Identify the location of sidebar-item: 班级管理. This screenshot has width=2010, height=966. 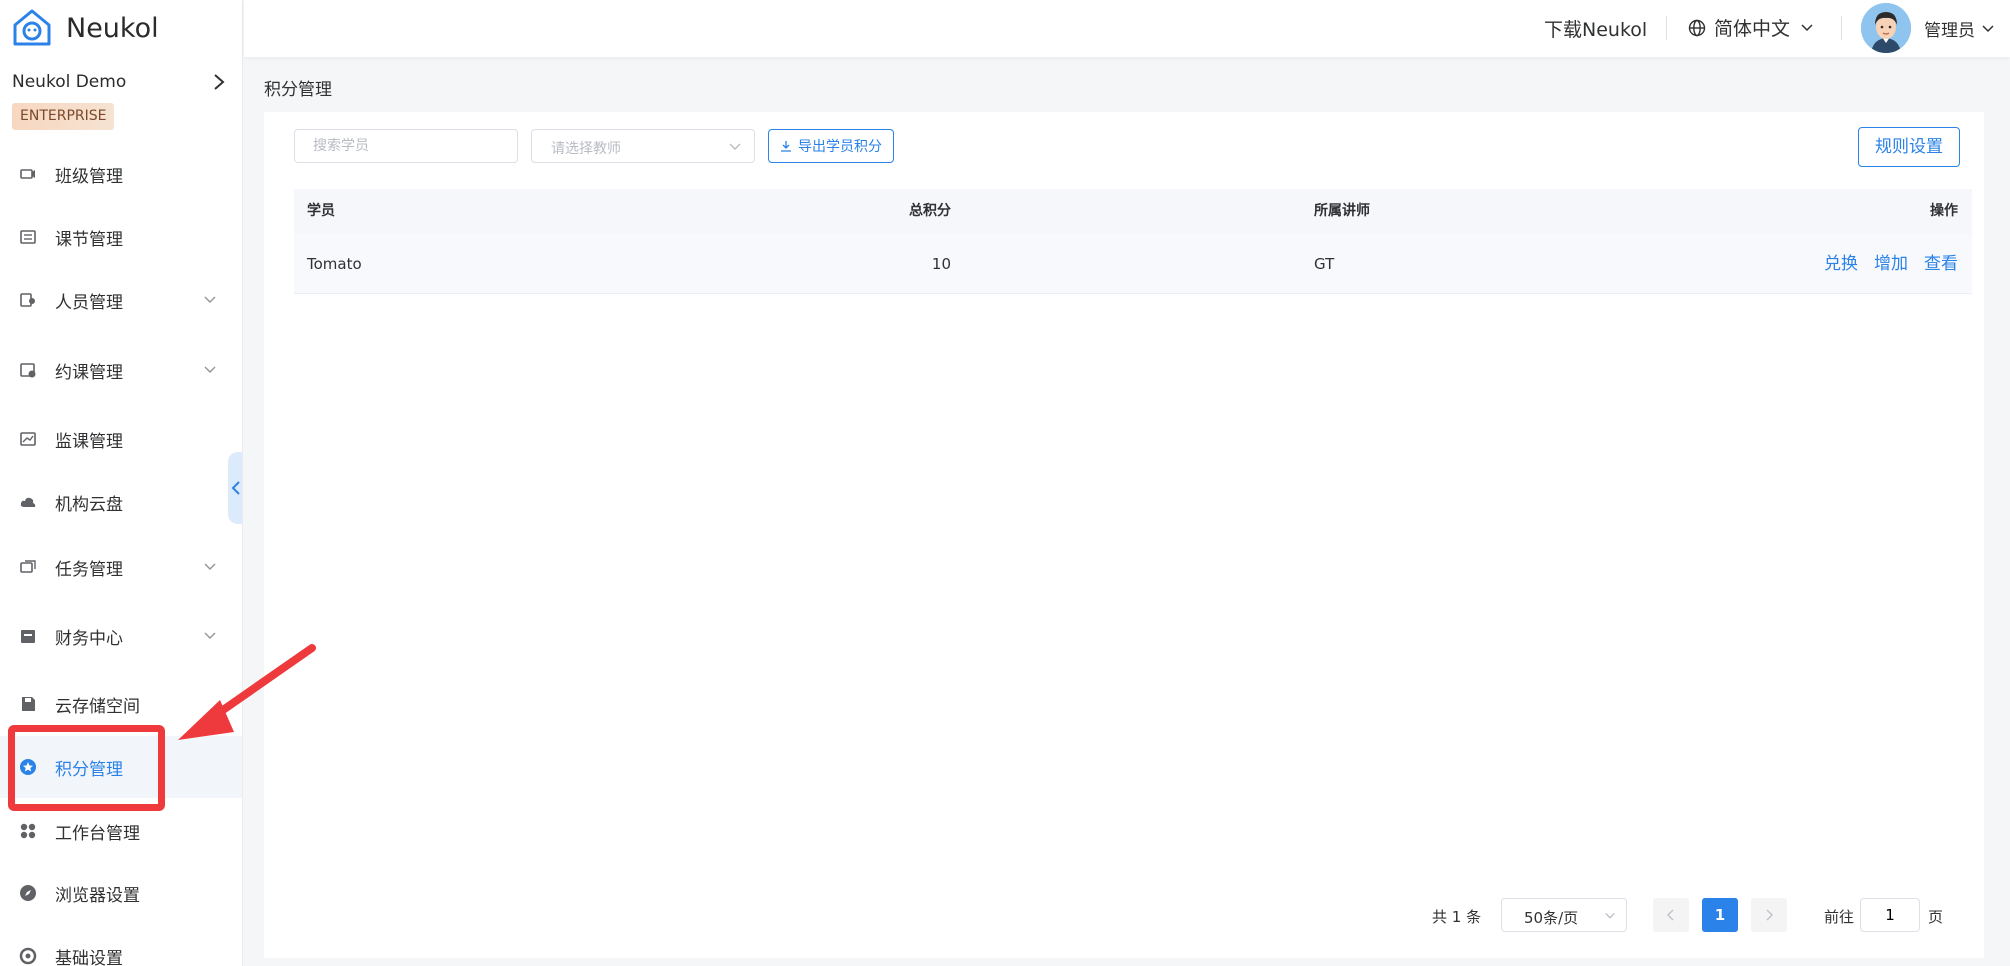
(121, 174).